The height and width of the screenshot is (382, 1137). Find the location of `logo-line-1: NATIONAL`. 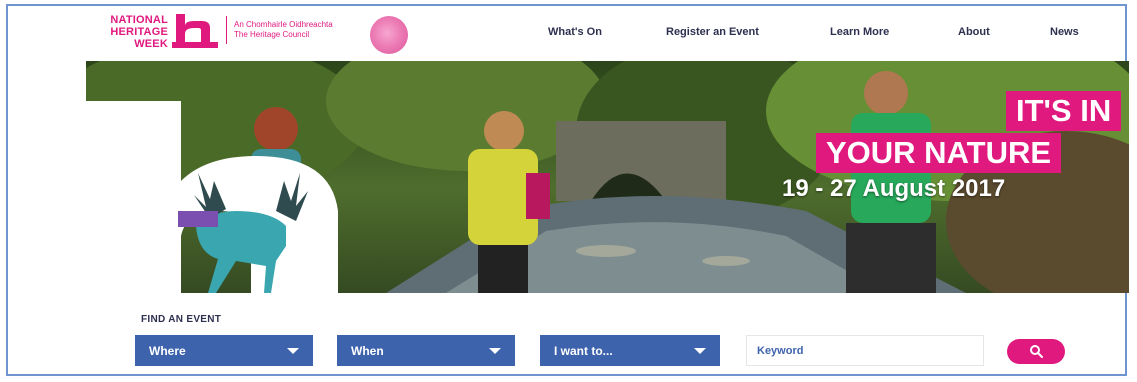

logo-line-1: NATIONAL is located at coordinates (139, 20).